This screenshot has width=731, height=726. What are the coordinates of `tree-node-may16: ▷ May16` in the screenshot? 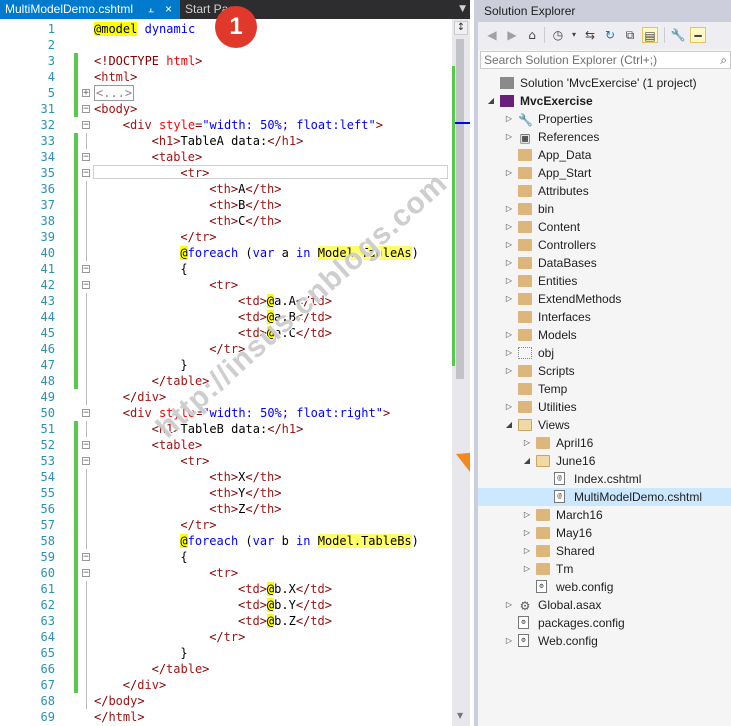 It's located at (604, 533).